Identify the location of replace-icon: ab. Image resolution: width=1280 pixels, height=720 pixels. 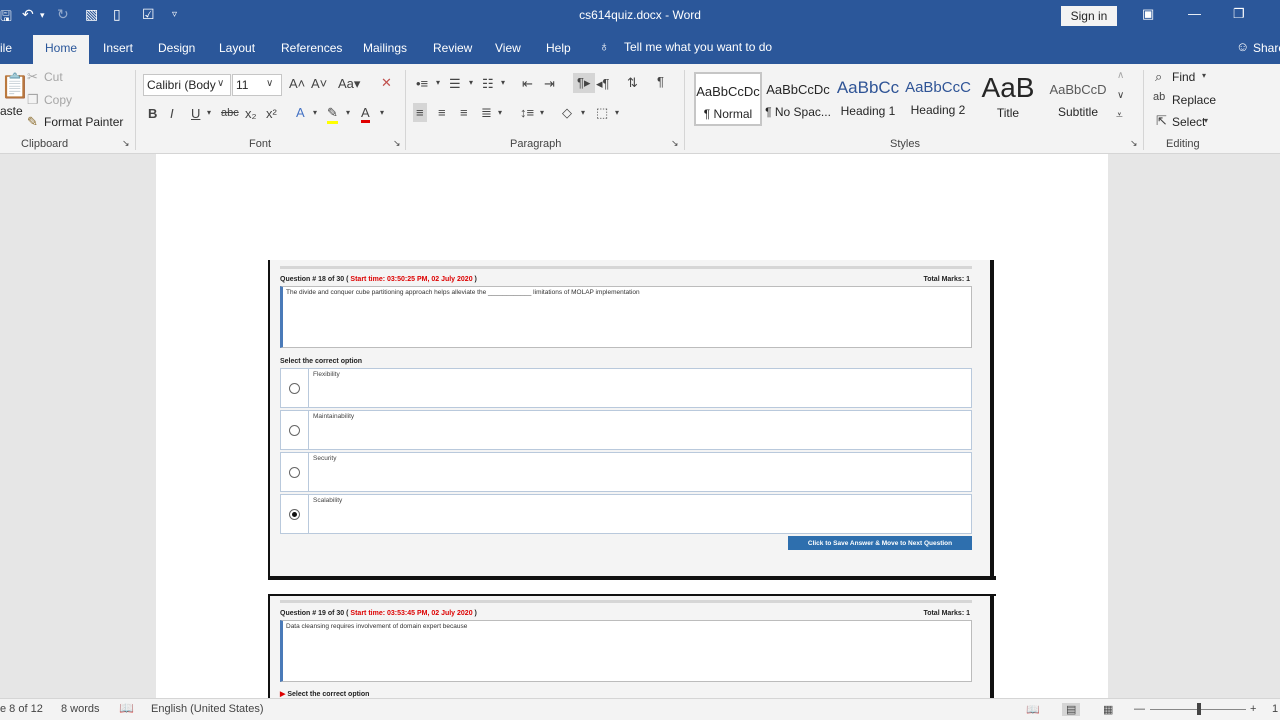
(1159, 97).